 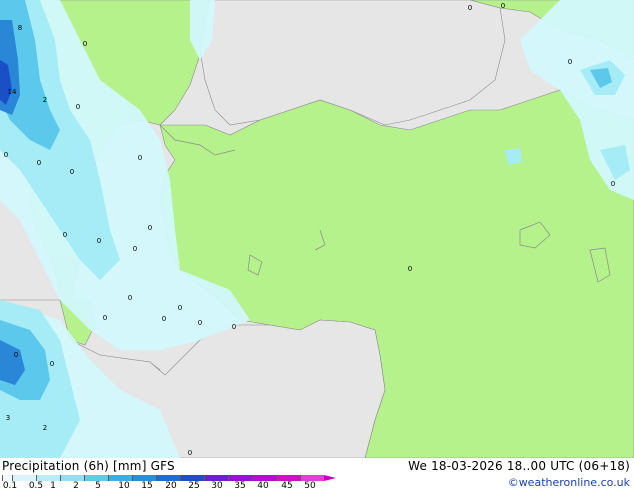 What do you see at coordinates (12, 92) in the screenshot?
I see `grid-value-label: 14` at bounding box center [12, 92].